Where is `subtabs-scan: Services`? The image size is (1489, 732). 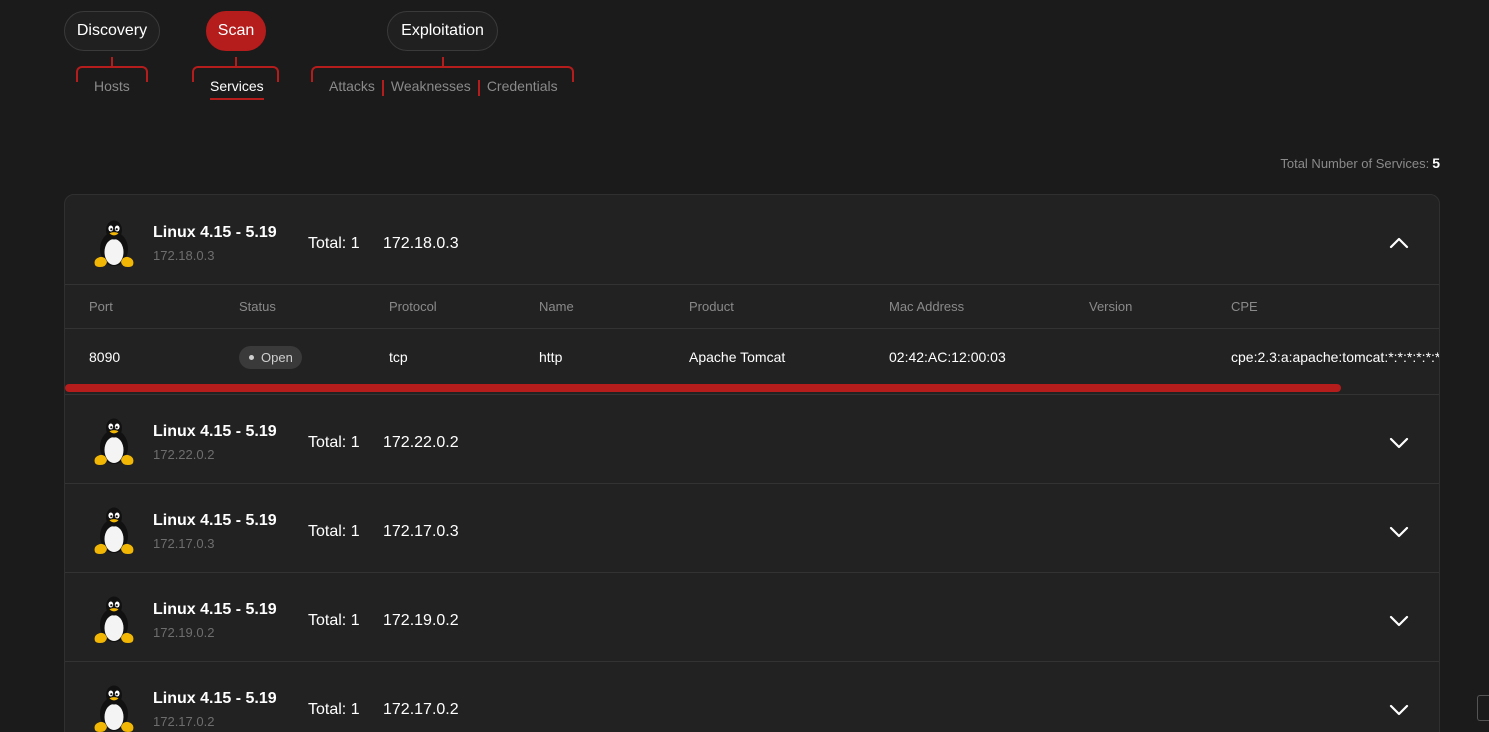 subtabs-scan: Services is located at coordinates (237, 89).